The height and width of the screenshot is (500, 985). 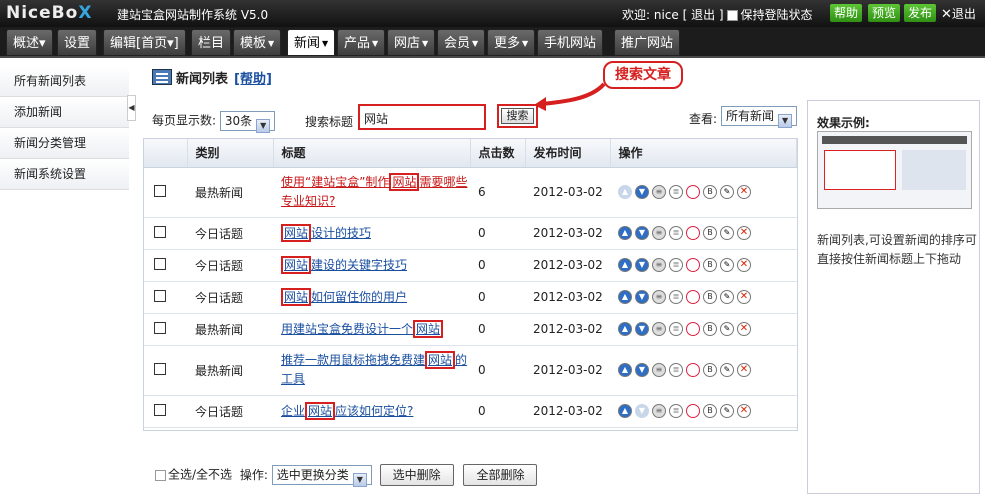 What do you see at coordinates (64, 81) in the screenshot?
I see `sidebar-item-all-news: 所有新闻列表` at bounding box center [64, 81].